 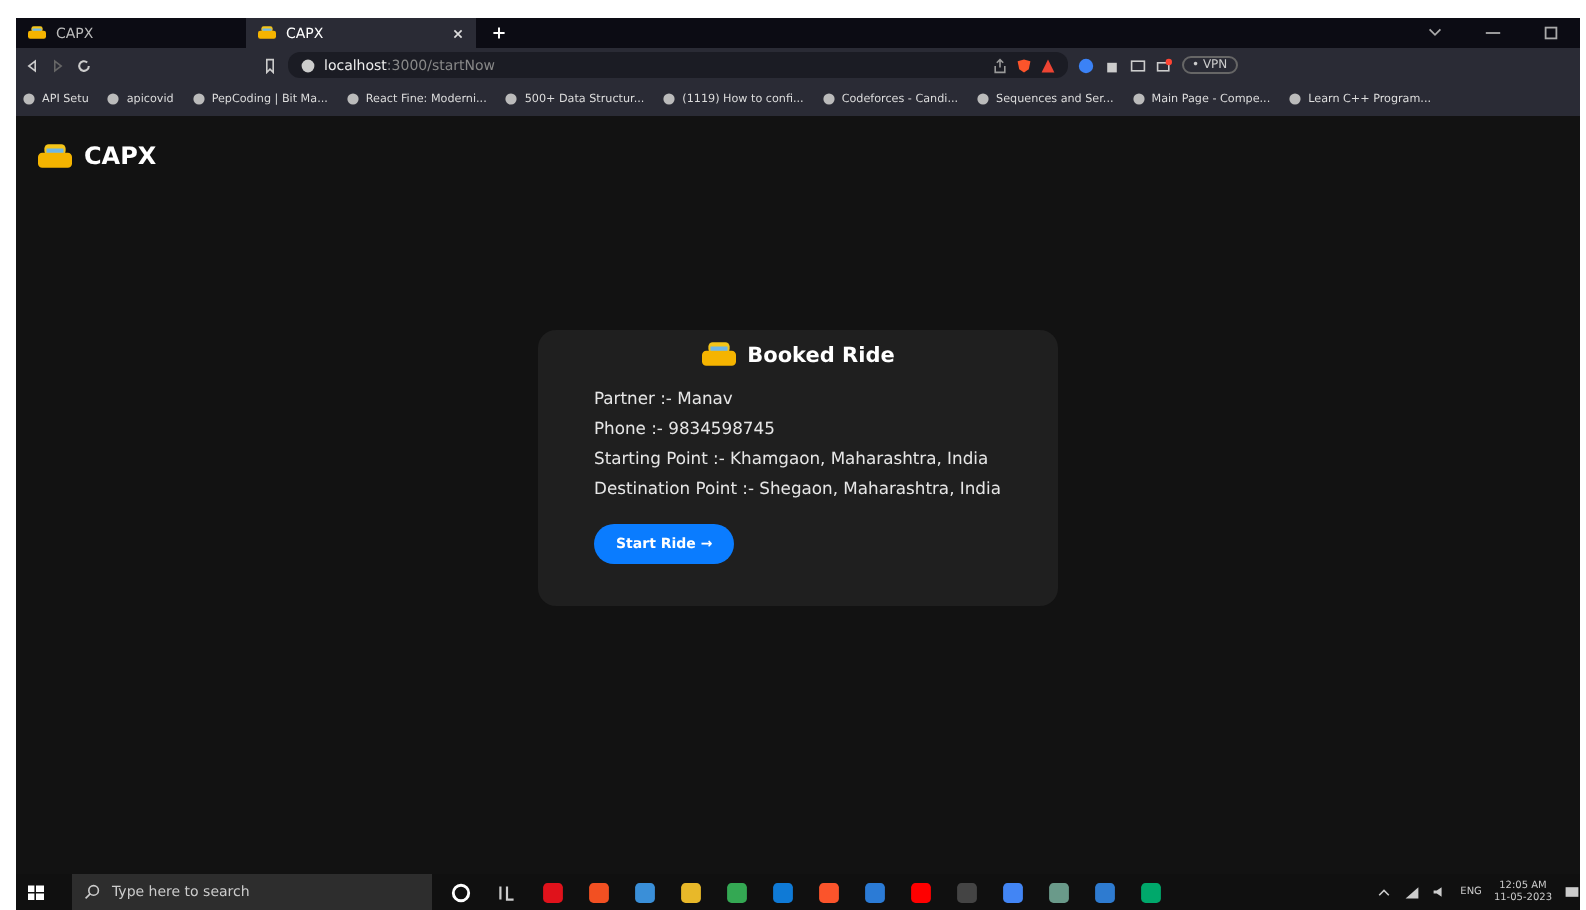 I want to click on caret-icon, so click(x=1384, y=892).